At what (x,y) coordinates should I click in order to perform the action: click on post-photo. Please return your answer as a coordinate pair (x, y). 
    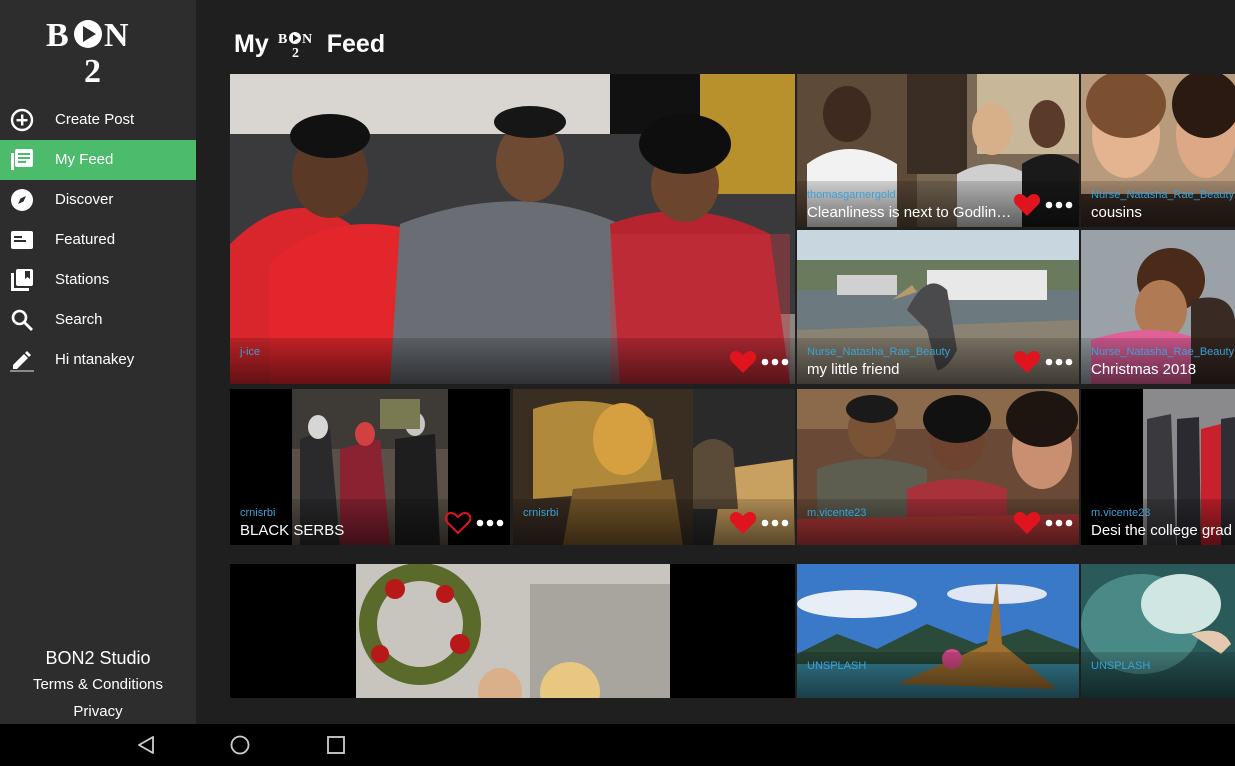
    Looking at the image, I should click on (512, 631).